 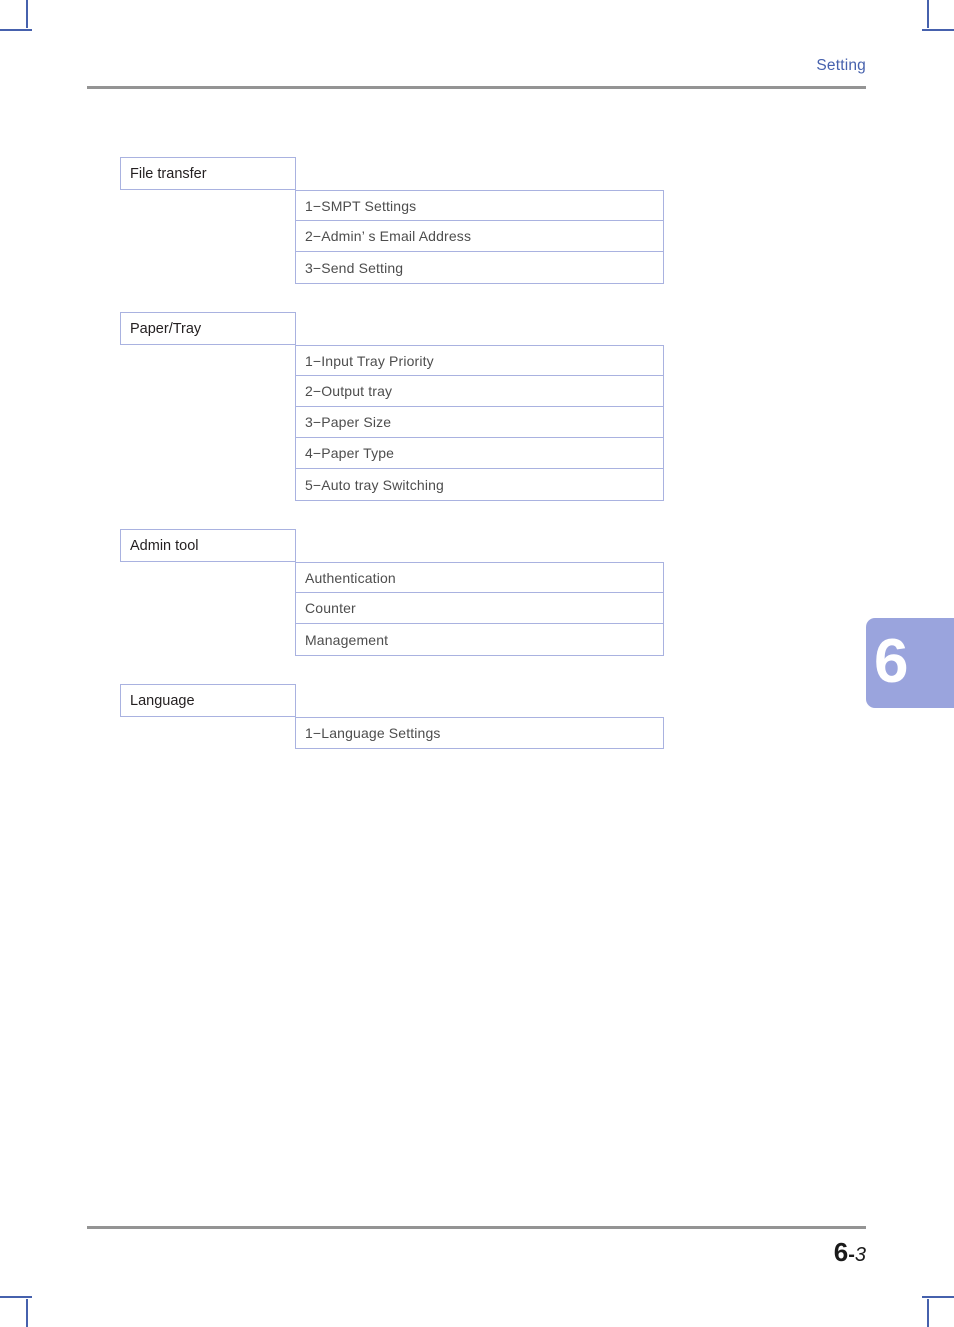 I want to click on chapter-tab-number: 6, so click(x=891, y=661).